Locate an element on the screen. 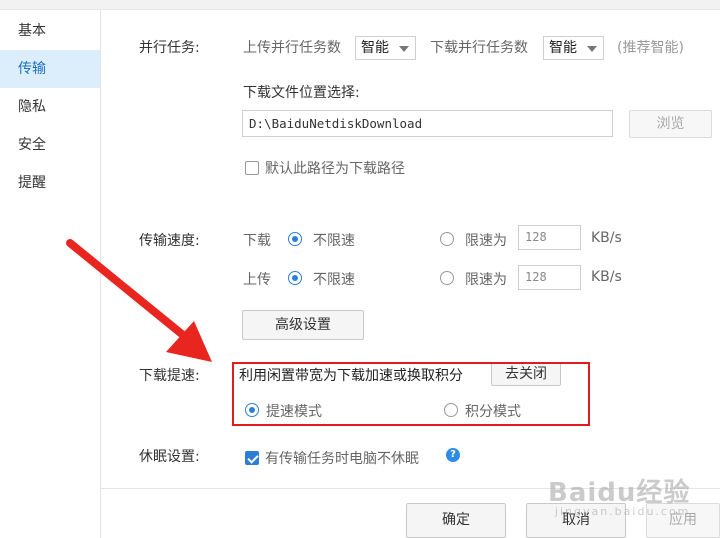  red-arrow-annotation is located at coordinates (139, 300).